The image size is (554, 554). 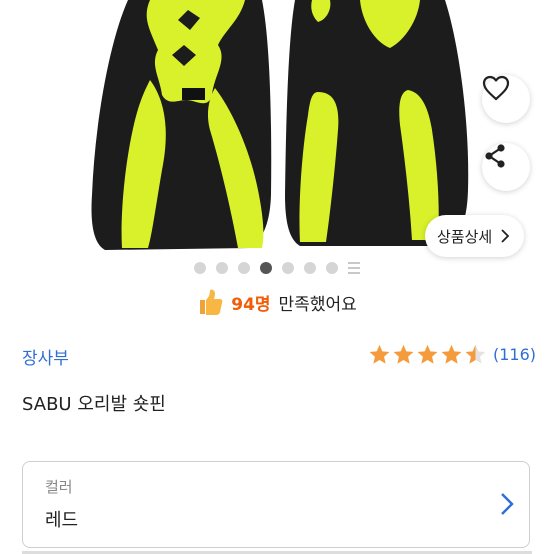 I want to click on share-icon, so click(x=495, y=156).